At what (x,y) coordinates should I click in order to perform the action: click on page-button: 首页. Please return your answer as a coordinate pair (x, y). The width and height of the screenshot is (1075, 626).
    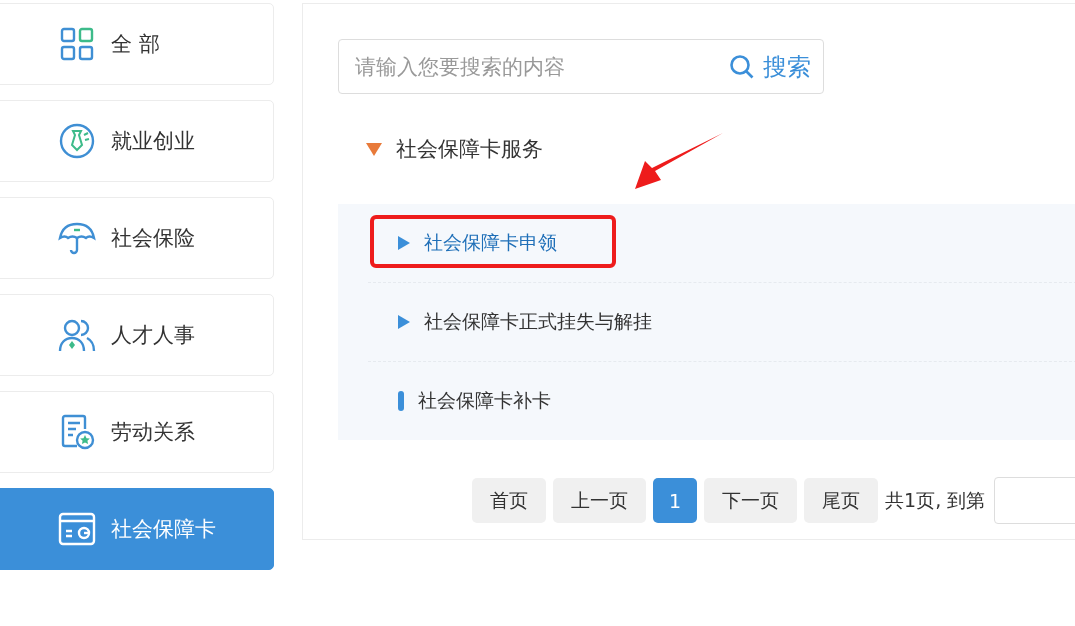
    Looking at the image, I should click on (509, 500).